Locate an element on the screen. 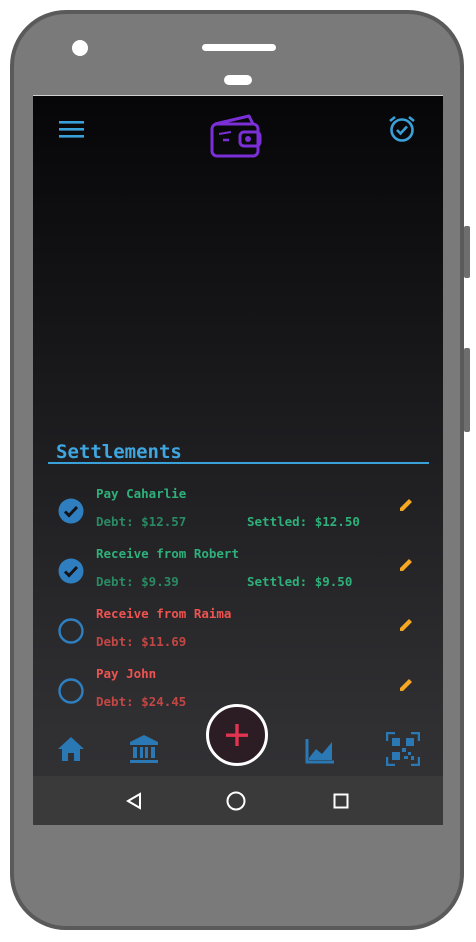 This screenshot has width=476, height=942. alarm-clock-check-icon is located at coordinates (402, 129).